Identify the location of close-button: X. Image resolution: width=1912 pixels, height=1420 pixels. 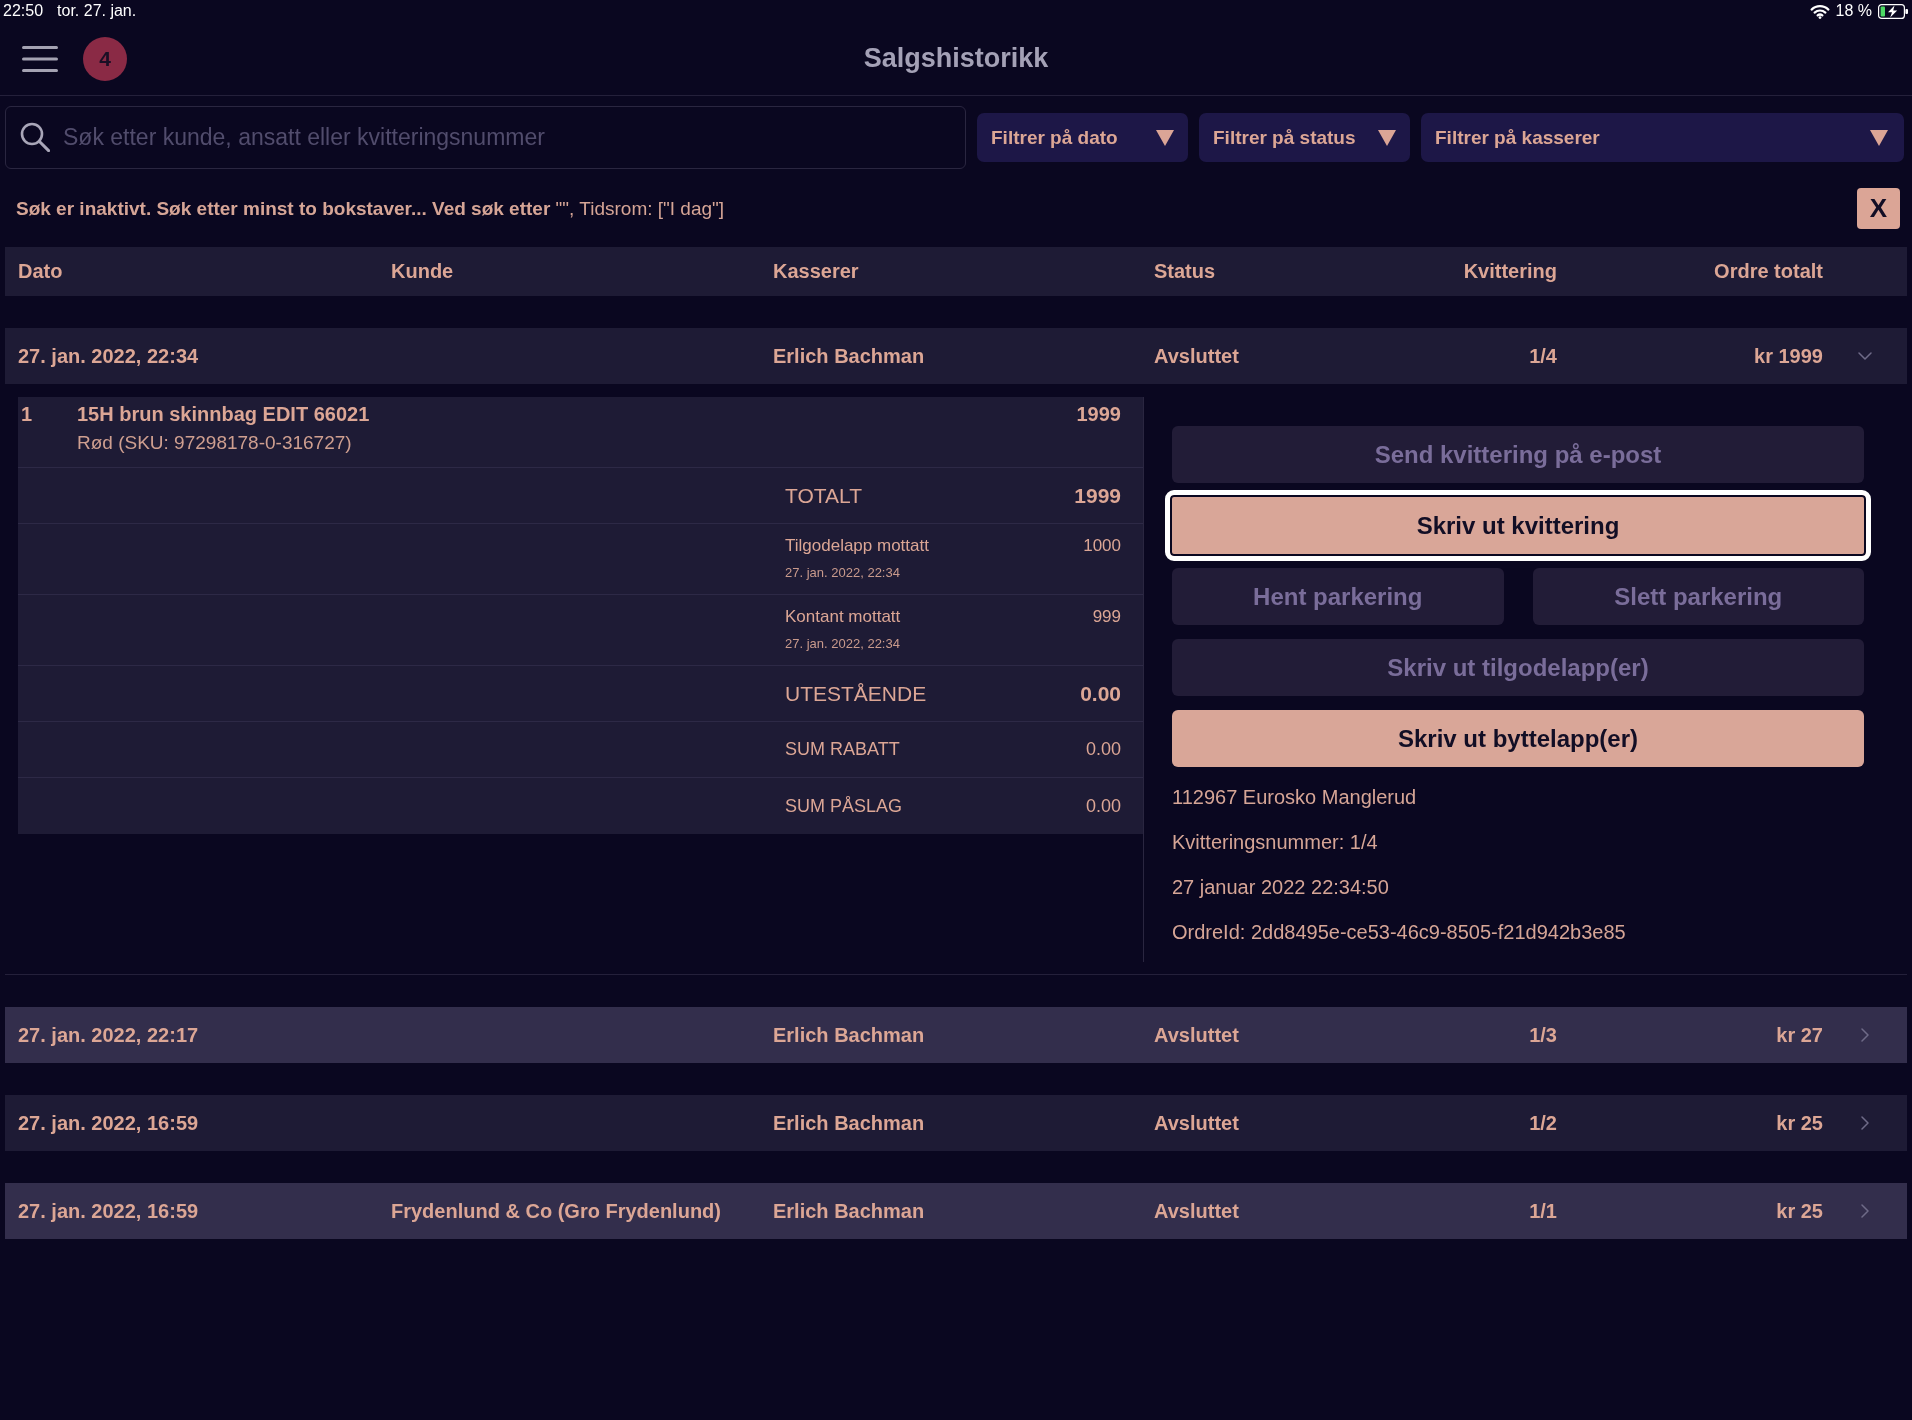
(1878, 208).